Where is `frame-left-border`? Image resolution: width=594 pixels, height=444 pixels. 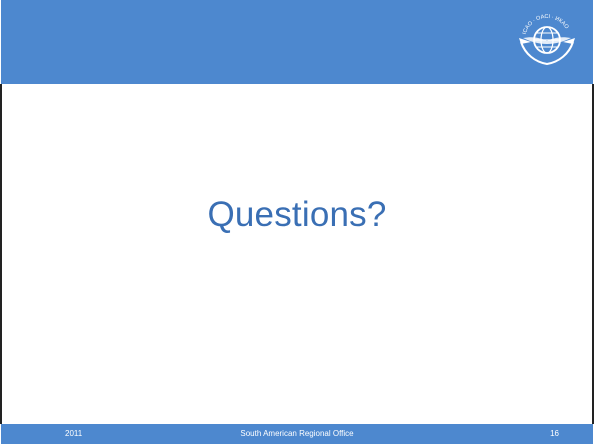
frame-left-border is located at coordinates (1, 254).